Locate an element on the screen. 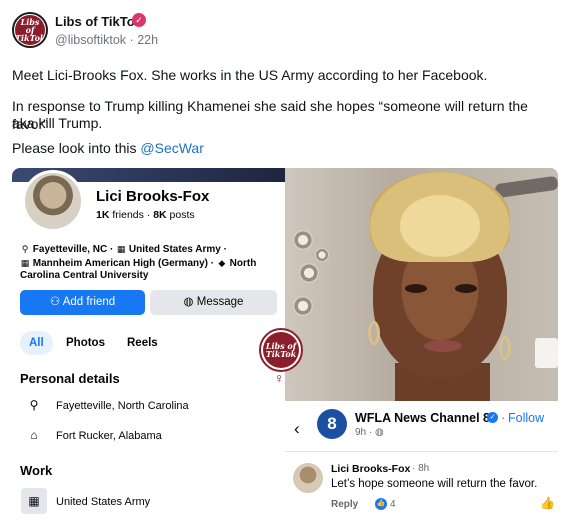 The width and height of the screenshot is (566, 526). post-text-line-3-body: Please look into this is located at coordinates (76, 148).